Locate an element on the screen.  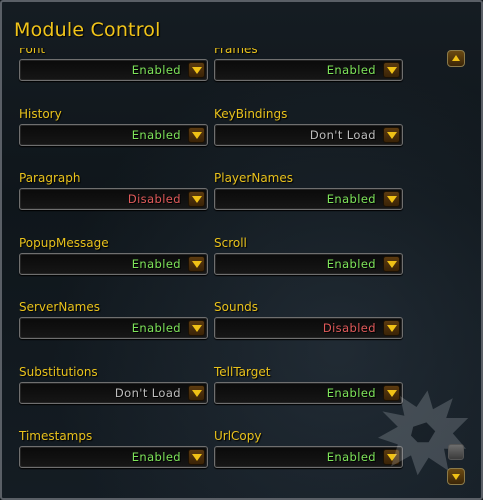
module-label: Timestamps is located at coordinates (56, 436).